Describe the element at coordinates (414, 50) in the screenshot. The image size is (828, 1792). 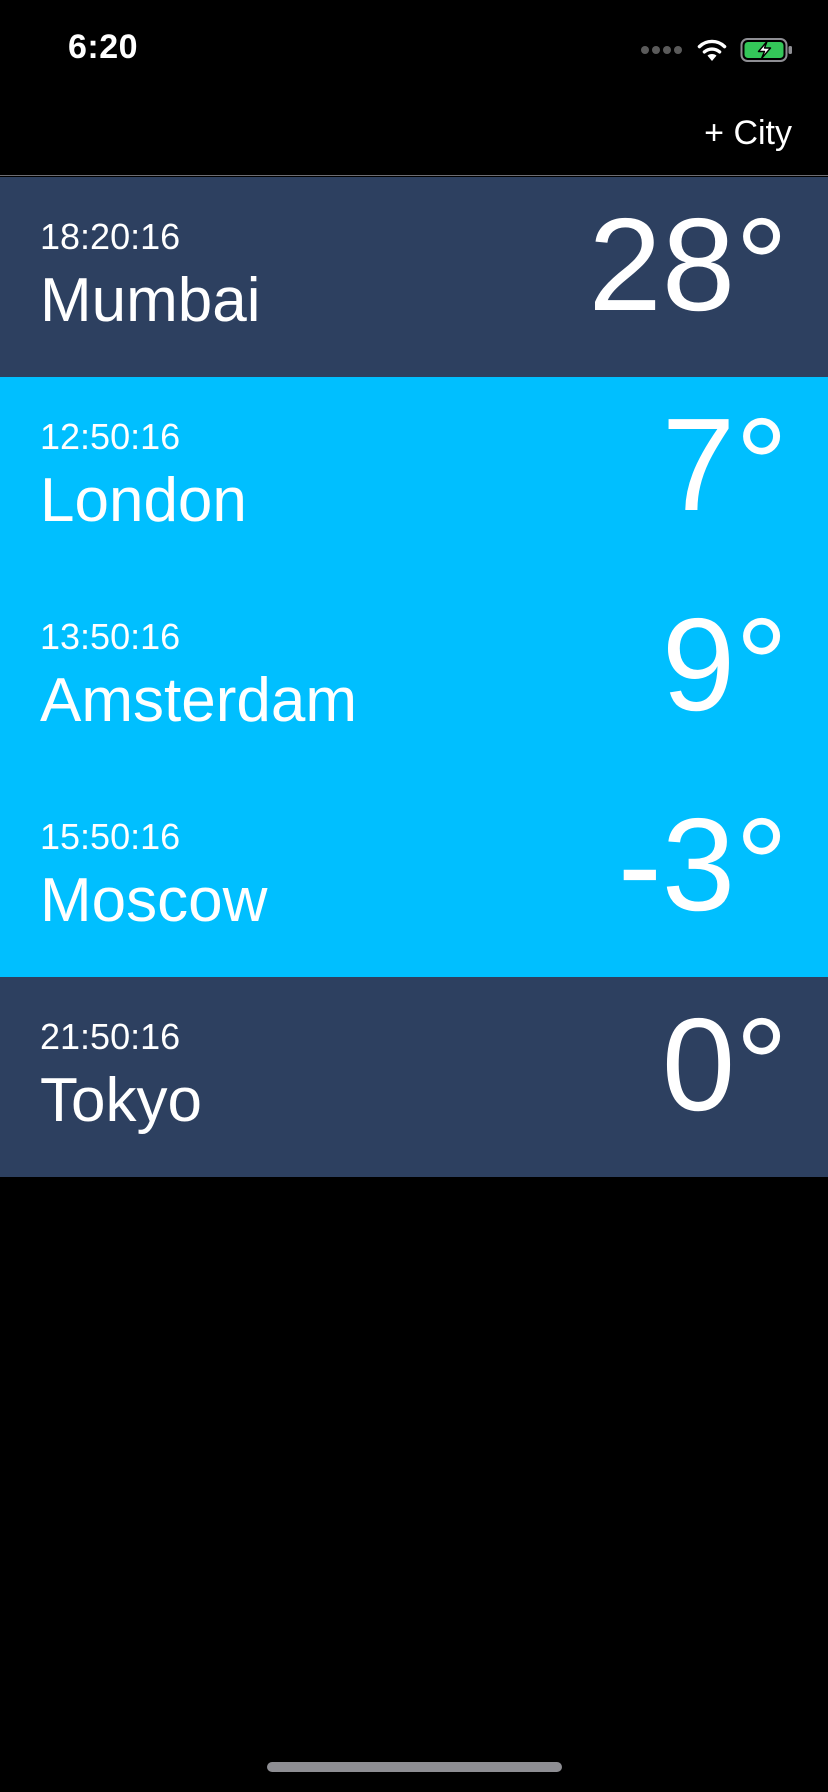
I see `status-bar: 6:20` at that location.